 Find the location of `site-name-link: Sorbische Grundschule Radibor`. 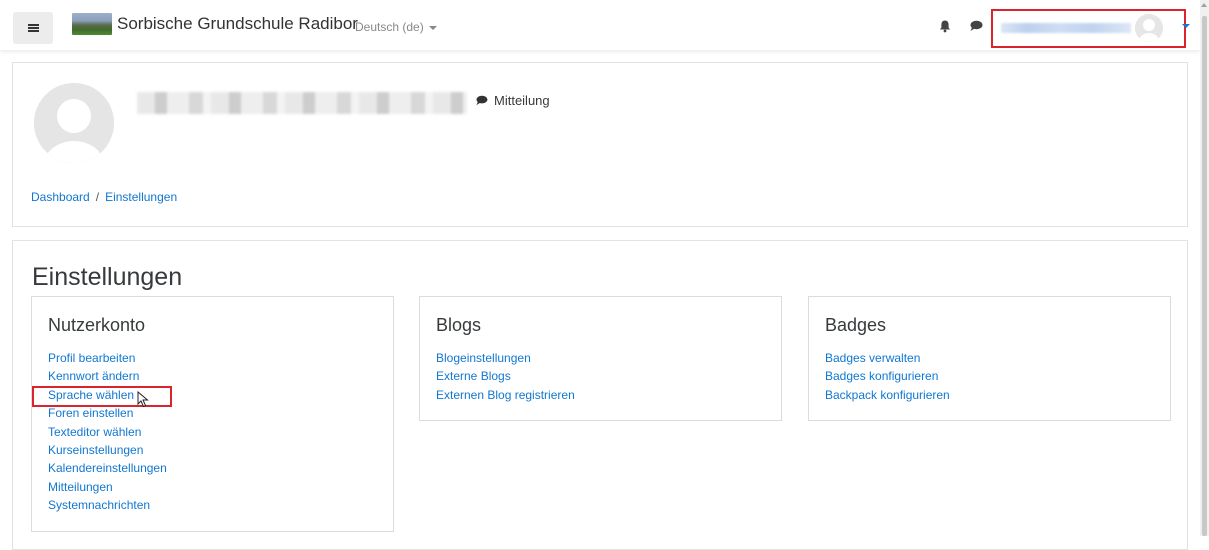

site-name-link: Sorbische Grundschule Radibor is located at coordinates (237, 24).